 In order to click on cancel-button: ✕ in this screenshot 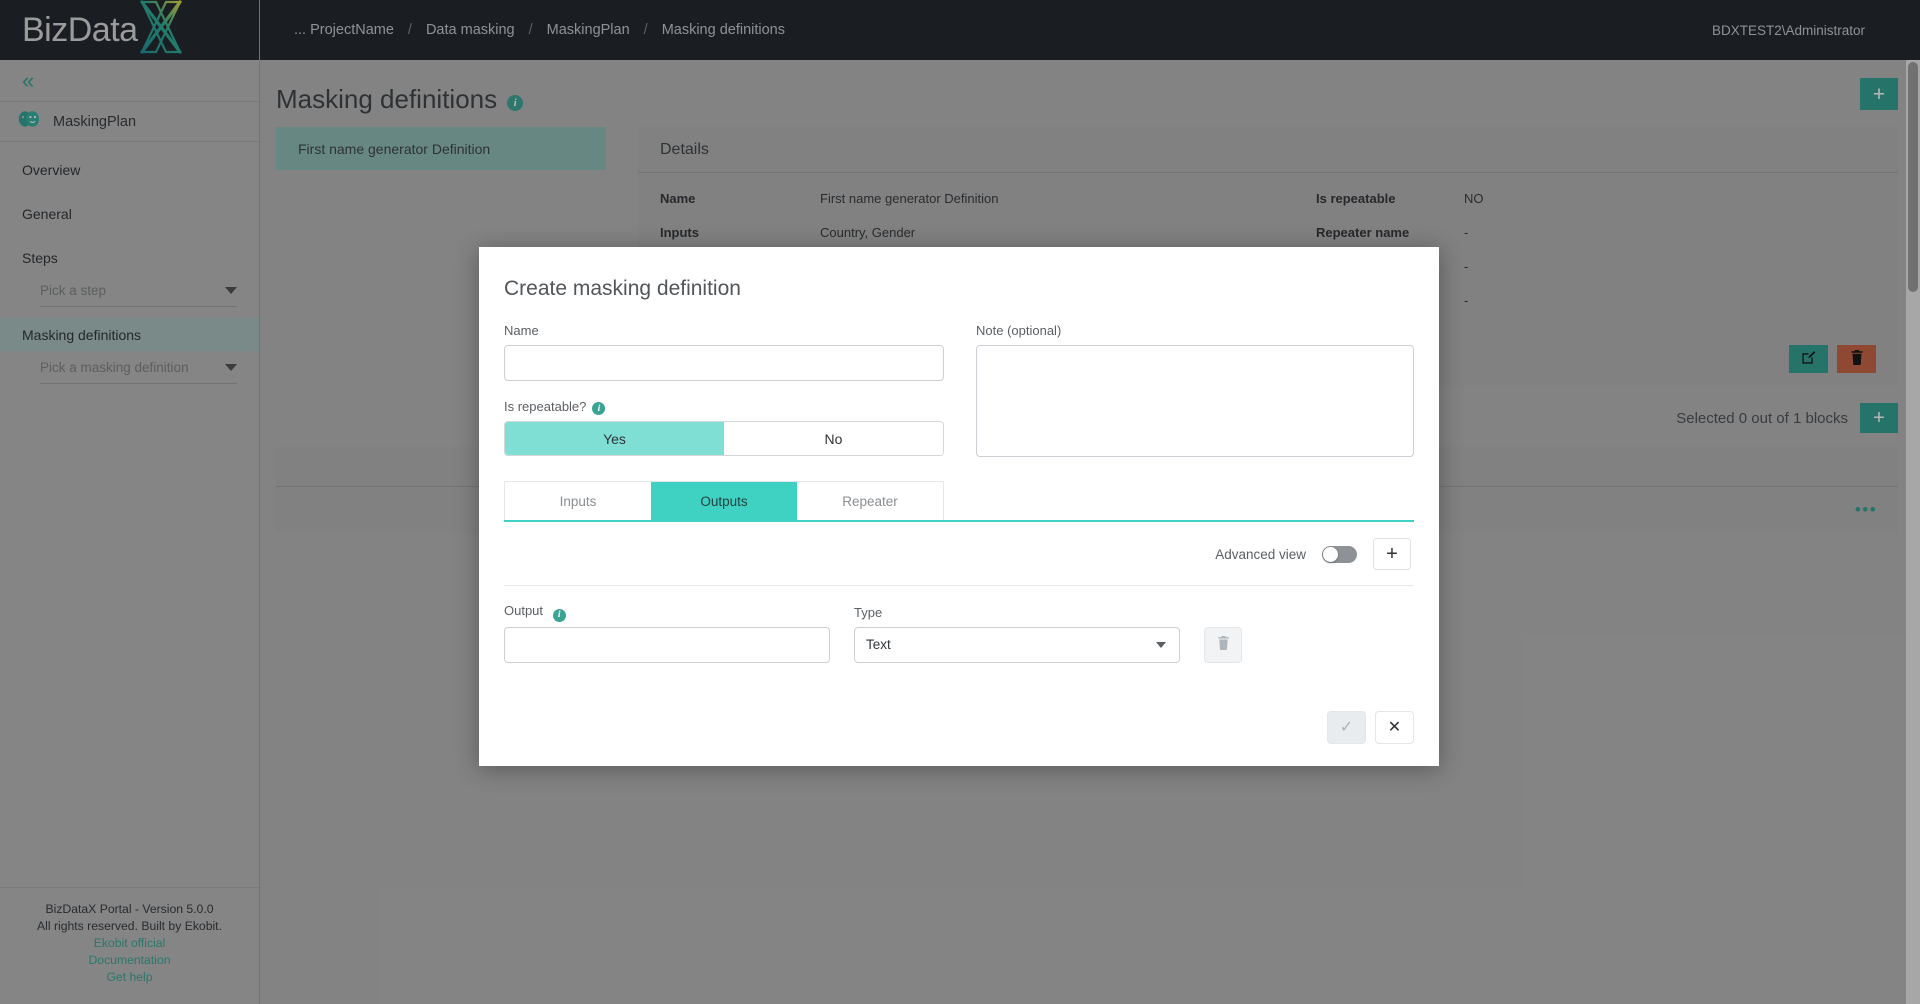, I will do `click(1394, 727)`.